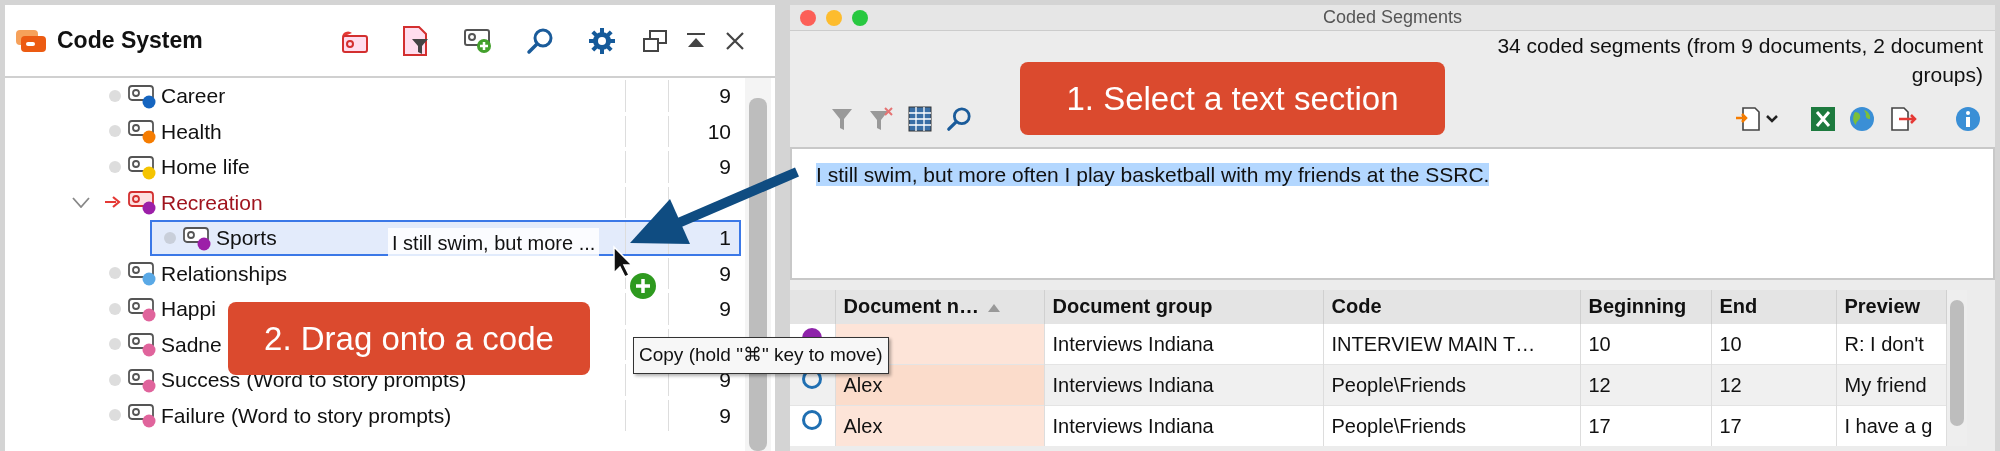 Image resolution: width=2000 pixels, height=451 pixels. What do you see at coordinates (130, 41) in the screenshot?
I see `panel-title: Code System` at bounding box center [130, 41].